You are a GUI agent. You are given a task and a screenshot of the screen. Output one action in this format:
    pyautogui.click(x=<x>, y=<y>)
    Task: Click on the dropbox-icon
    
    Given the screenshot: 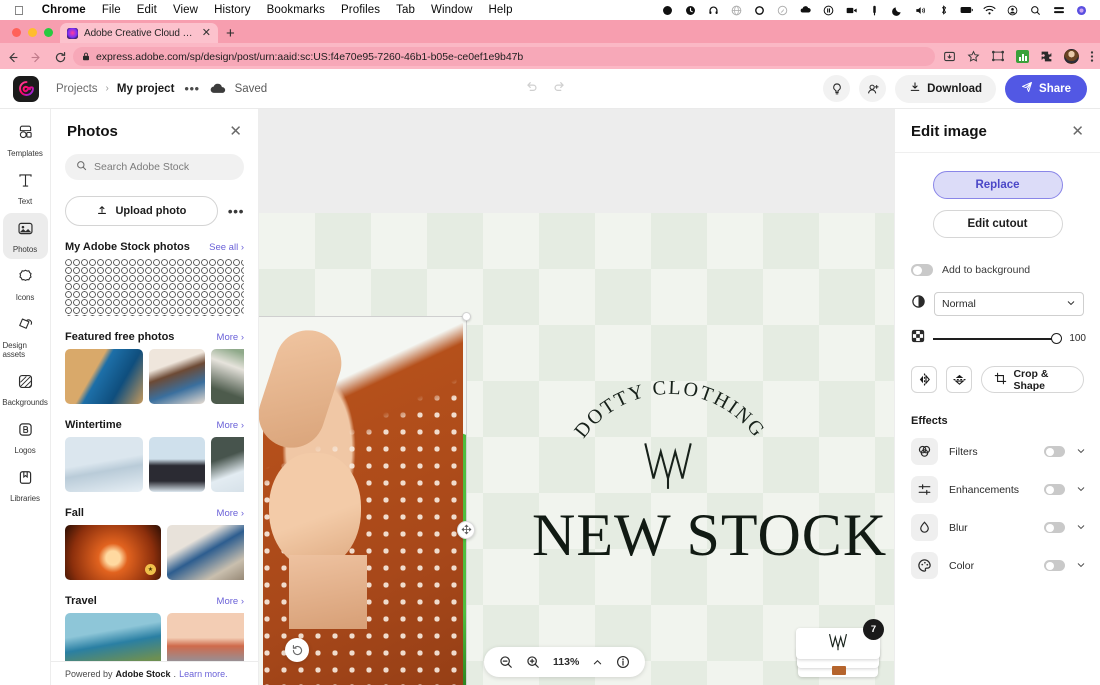 What is the action you would take?
    pyautogui.click(x=805, y=10)
    